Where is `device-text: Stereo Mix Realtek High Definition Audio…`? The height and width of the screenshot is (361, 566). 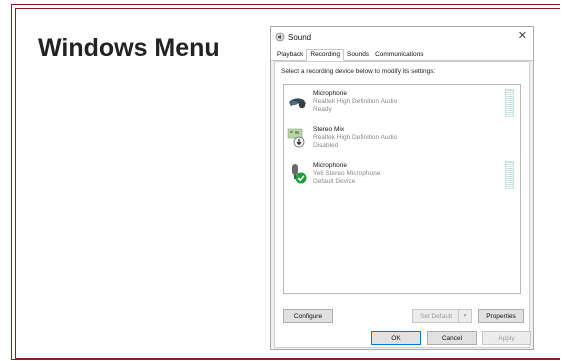 device-text: Stereo Mix Realtek High Definition Audio… is located at coordinates (355, 138).